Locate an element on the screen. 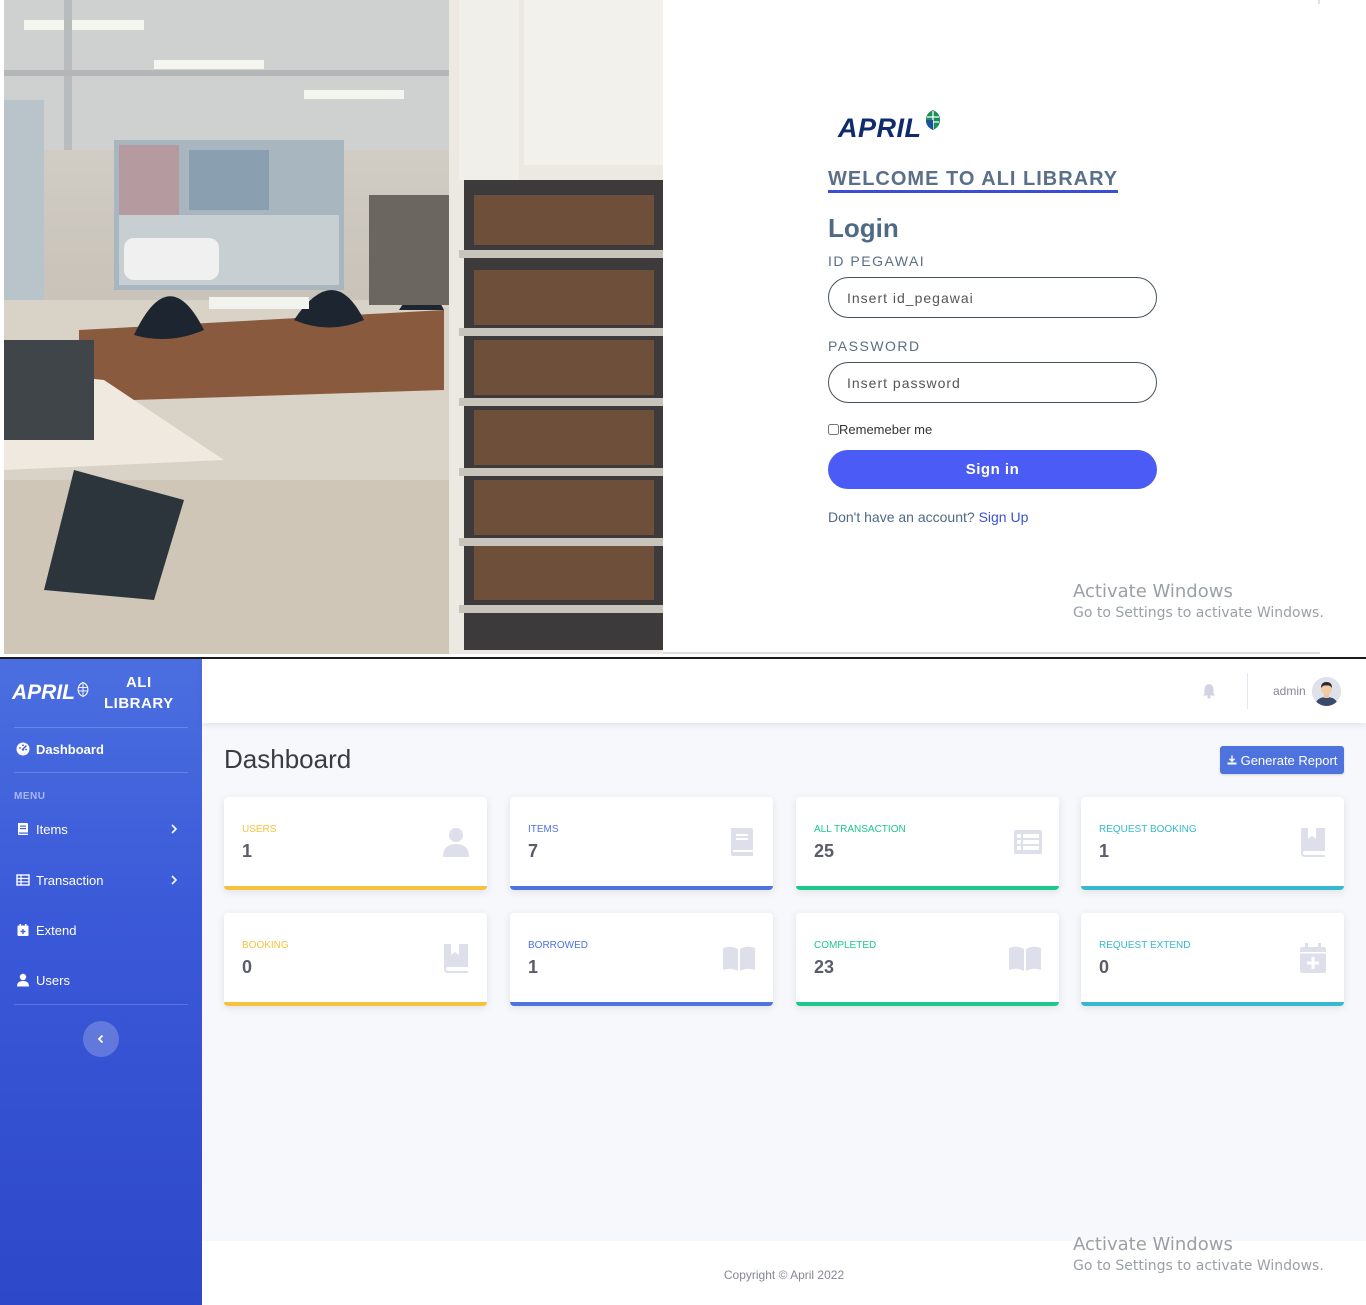 The height and width of the screenshot is (1305, 1366). sidebar-item-label: Extend is located at coordinates (56, 930).